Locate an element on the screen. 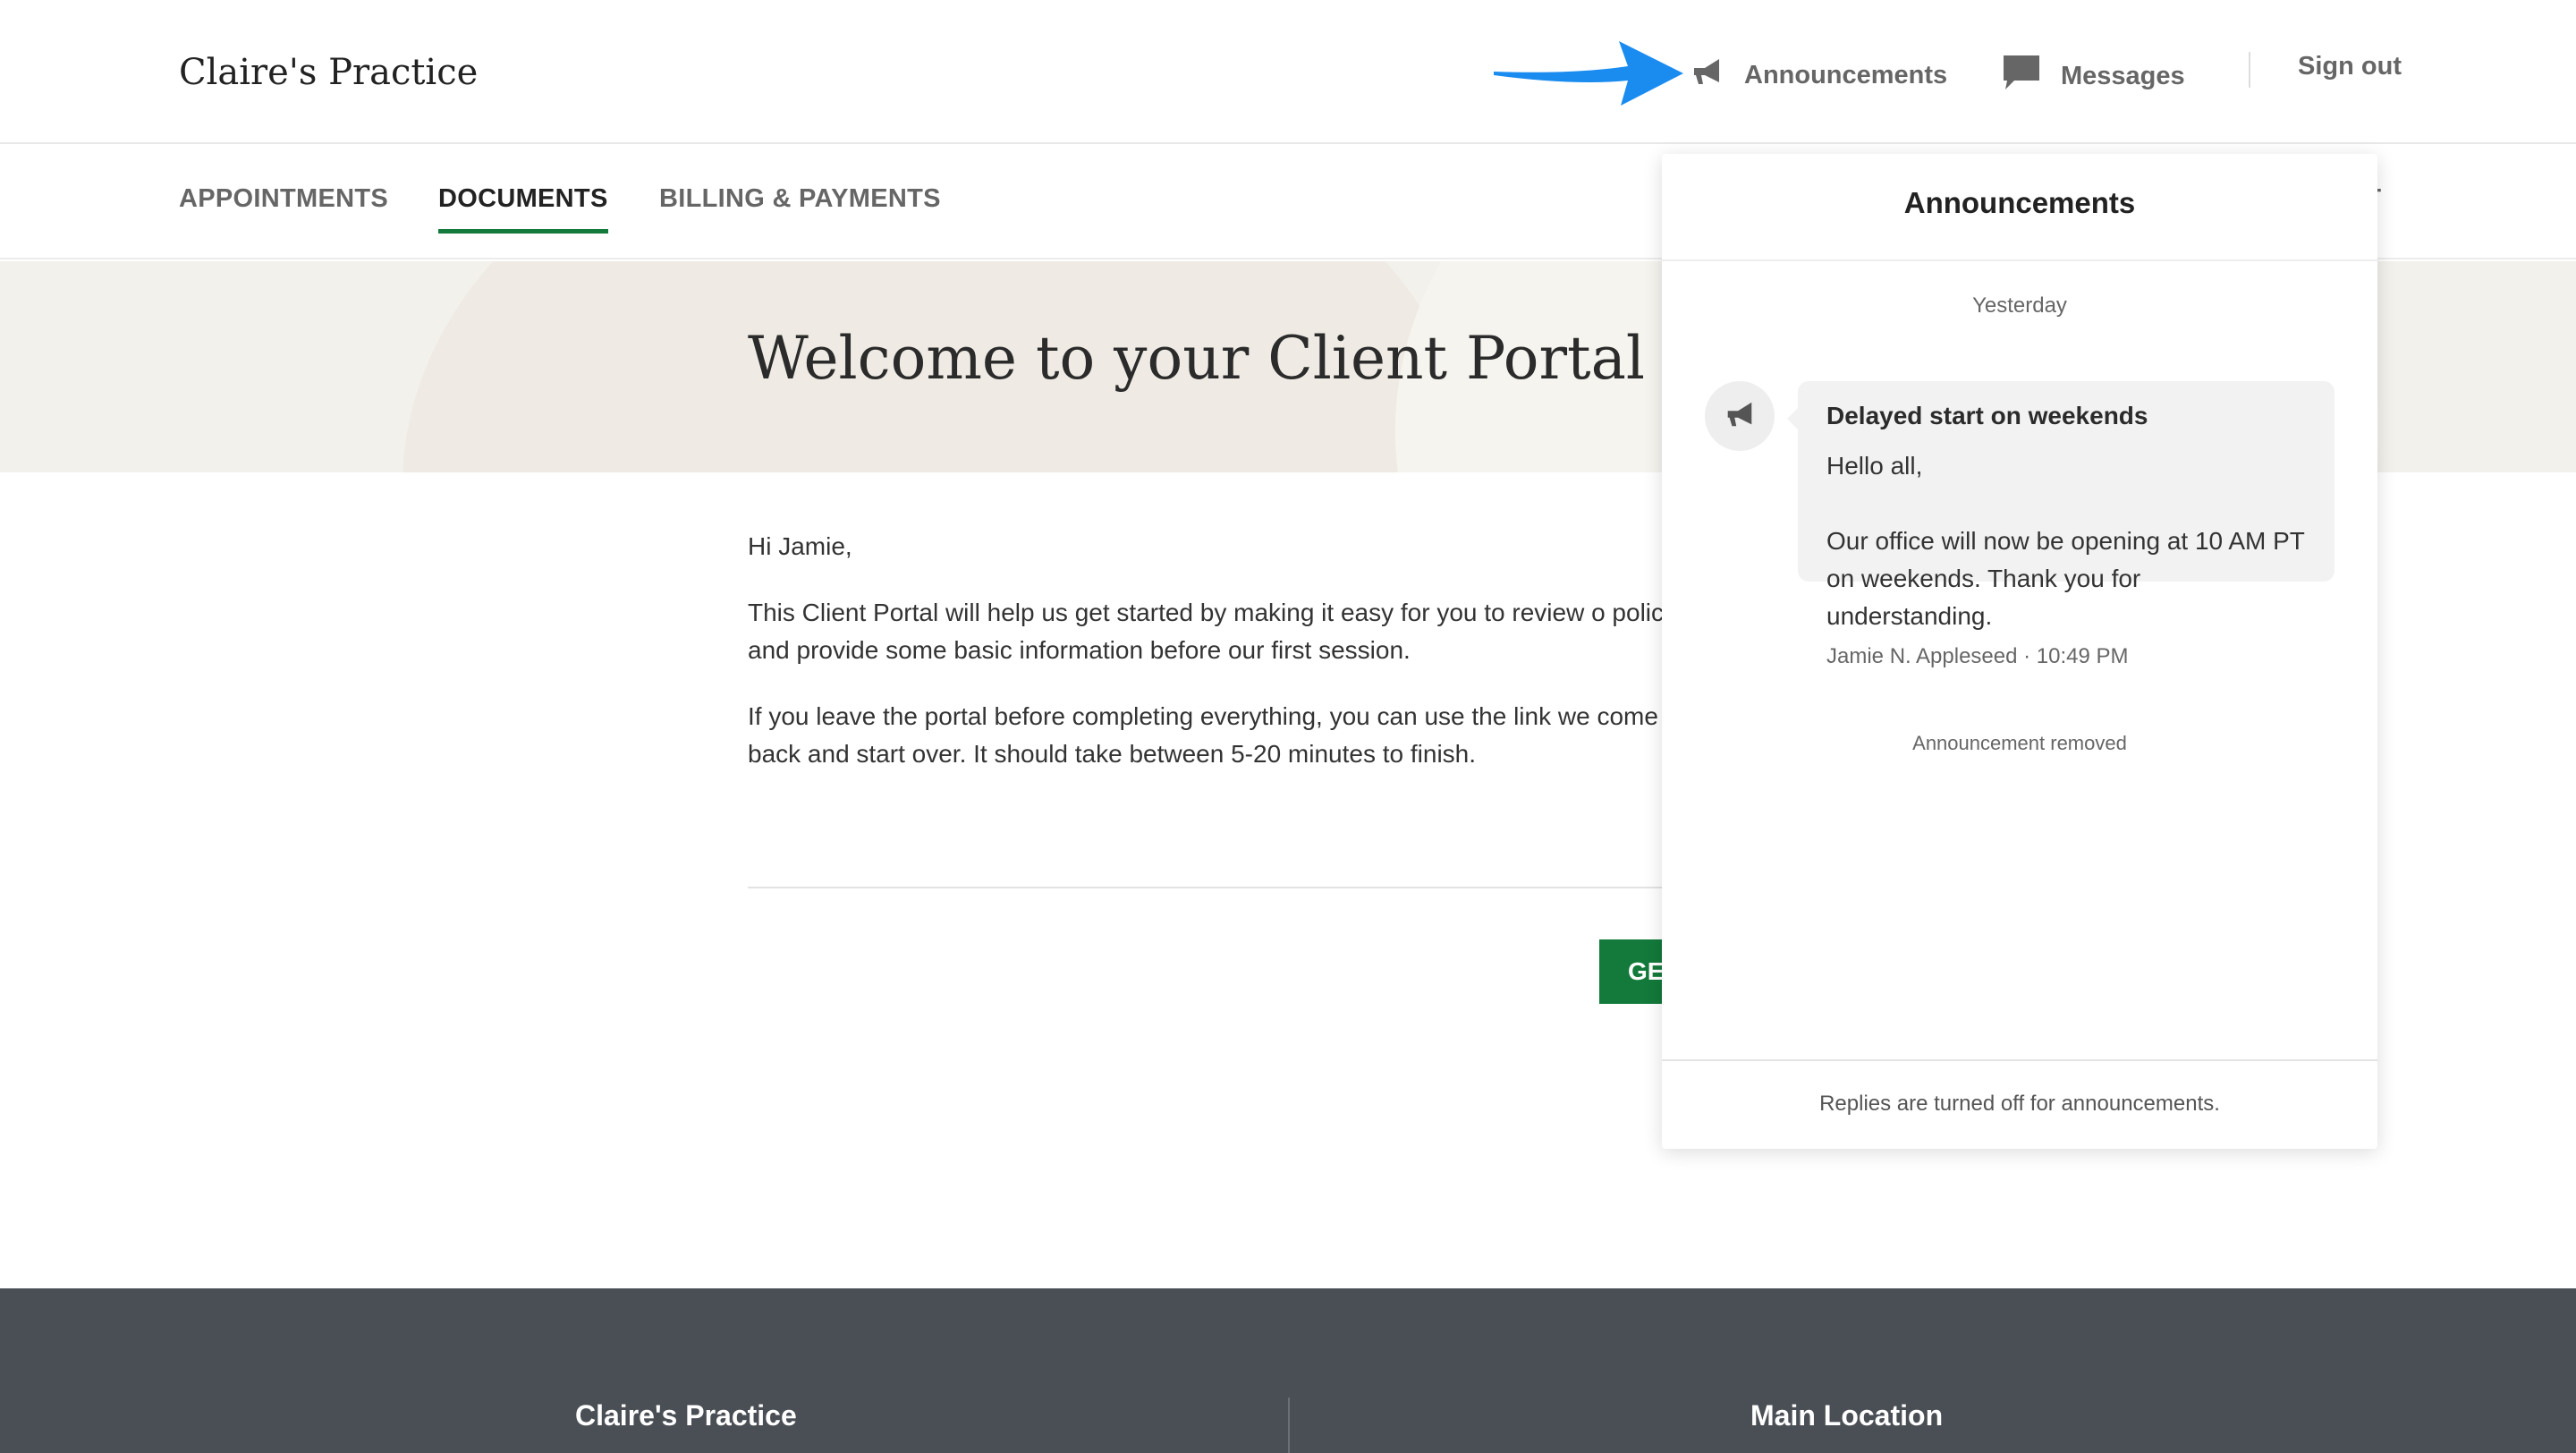 The height and width of the screenshot is (1453, 2576). announcements-link: Announcements is located at coordinates (1818, 75).